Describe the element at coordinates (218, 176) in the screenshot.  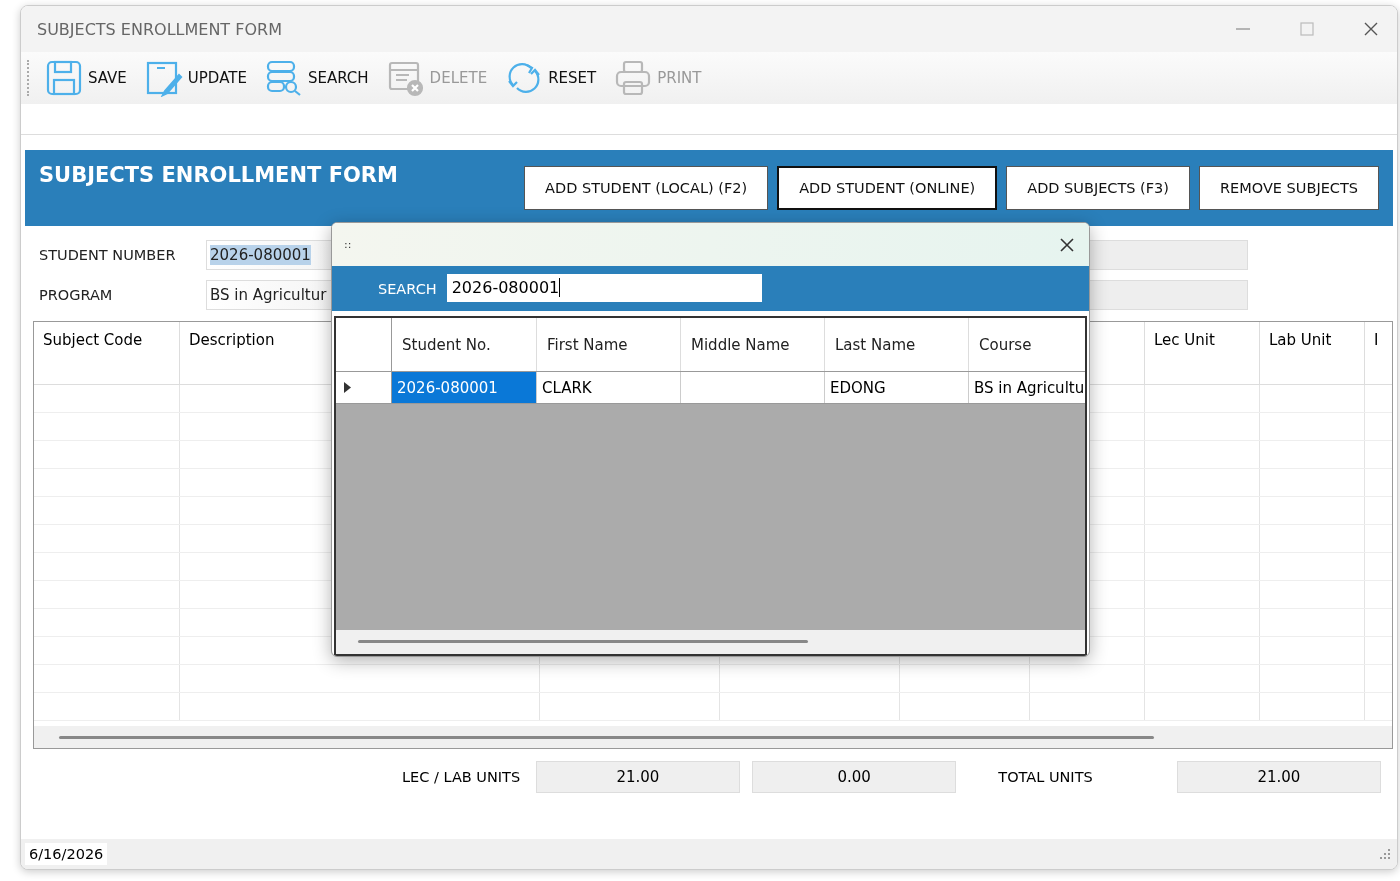
I see `form-title: SUBJECTS ENROLLMENT FORM` at that location.